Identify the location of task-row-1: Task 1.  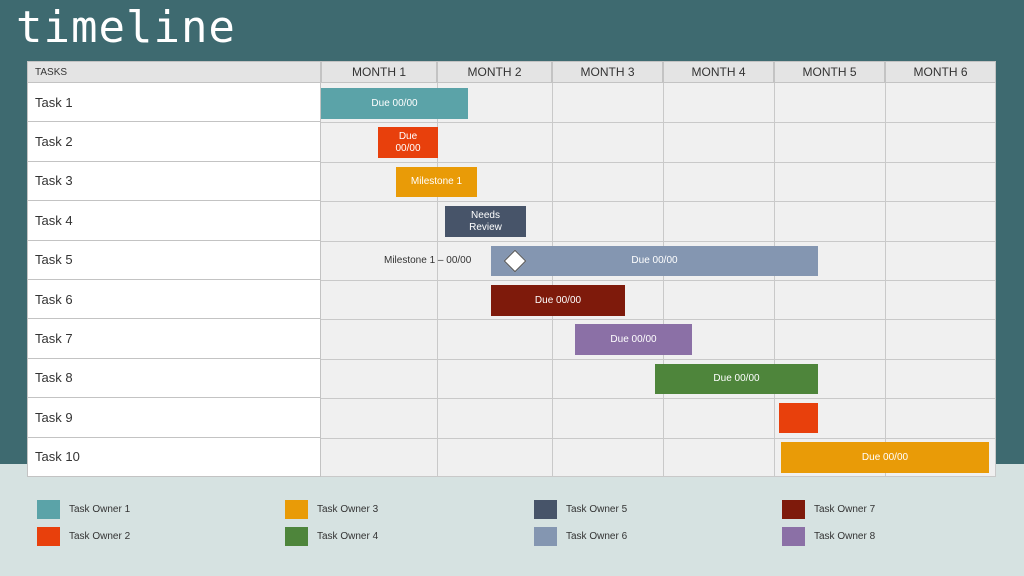
(174, 103).